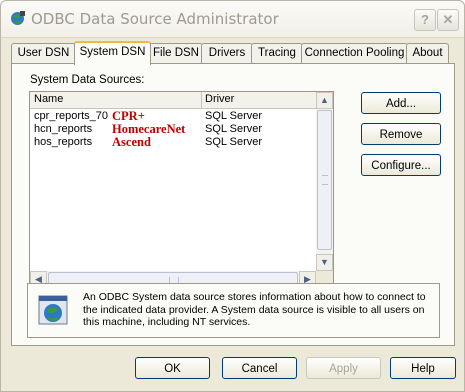  Describe the element at coordinates (112, 53) in the screenshot. I see `tab-system-dsn: System DSN` at that location.